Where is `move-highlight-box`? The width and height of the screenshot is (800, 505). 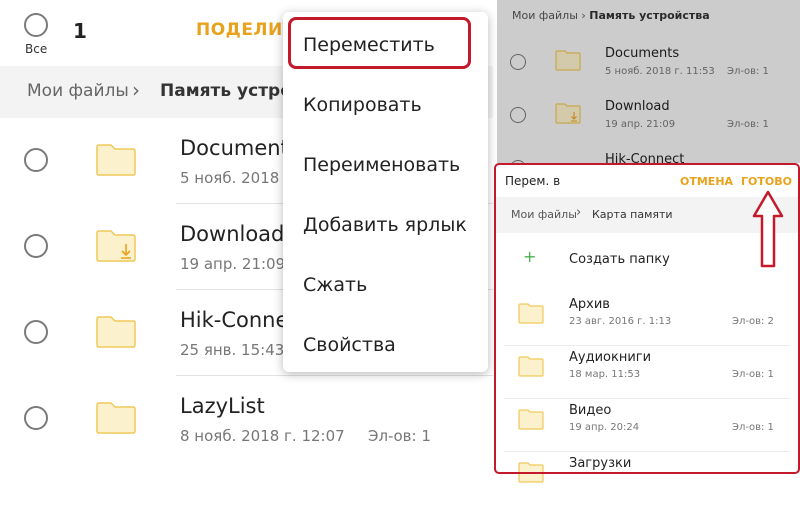
move-highlight-box is located at coordinates (379, 43).